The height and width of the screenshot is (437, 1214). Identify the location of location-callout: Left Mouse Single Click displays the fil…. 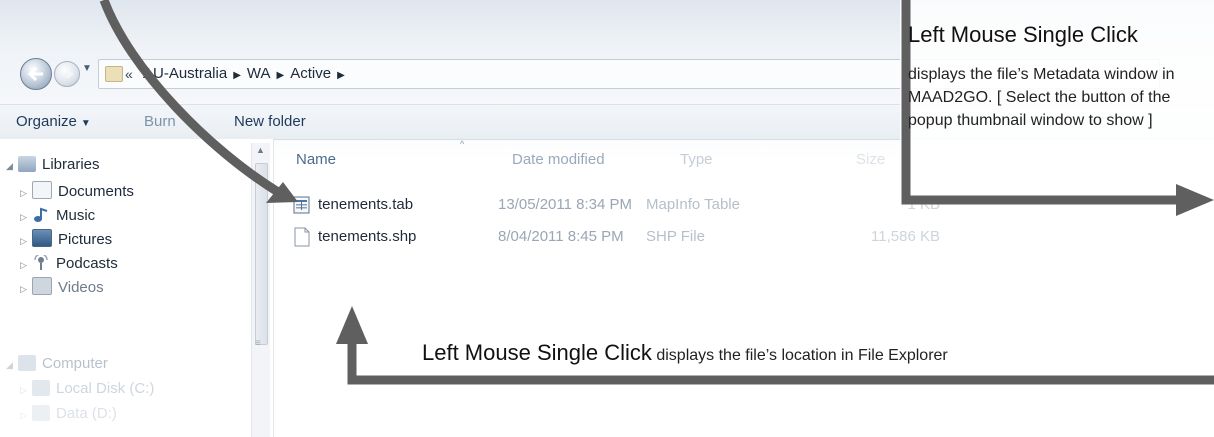
(685, 353).